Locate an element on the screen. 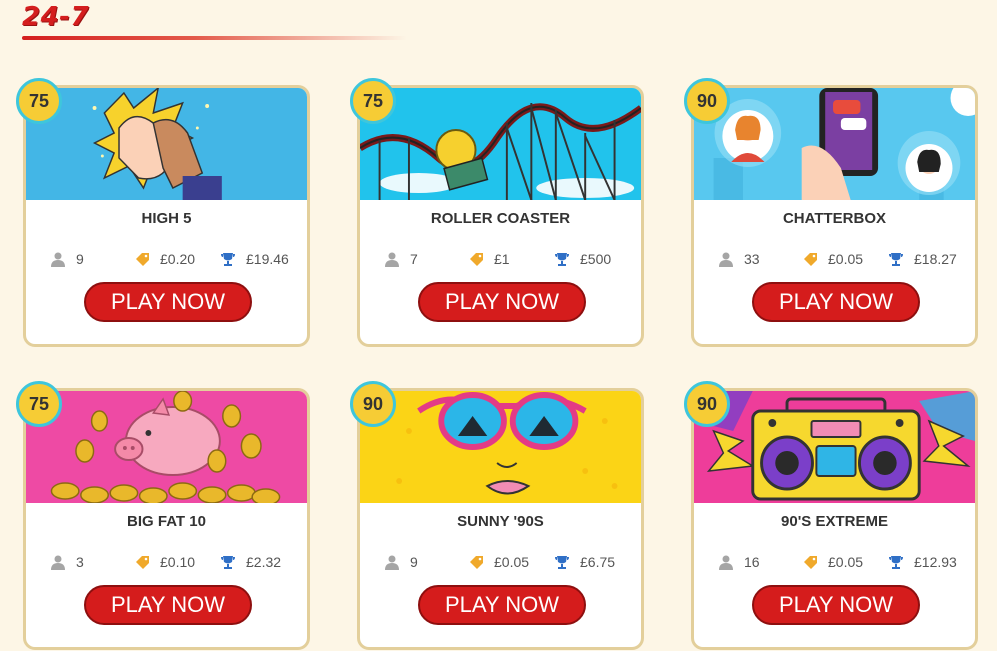  game-card-high-5: HIGH 5 9 £0.20 £19.46 PLAY NOW is located at coordinates (166, 216).